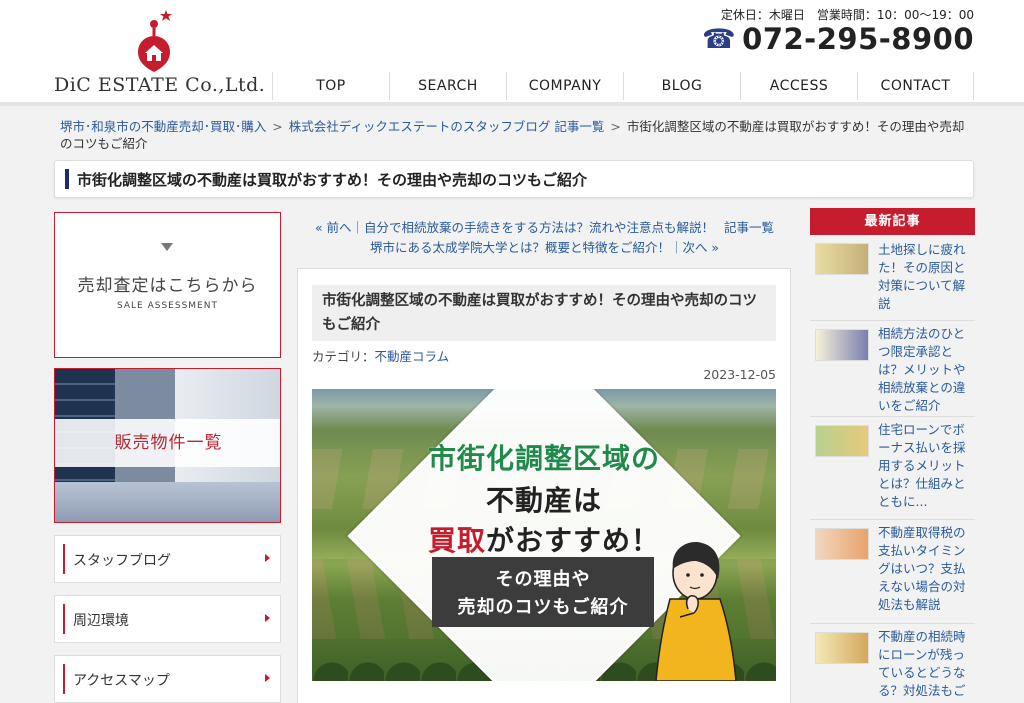  Describe the element at coordinates (681, 86) in the screenshot. I see `nav-blog: BLOG` at that location.